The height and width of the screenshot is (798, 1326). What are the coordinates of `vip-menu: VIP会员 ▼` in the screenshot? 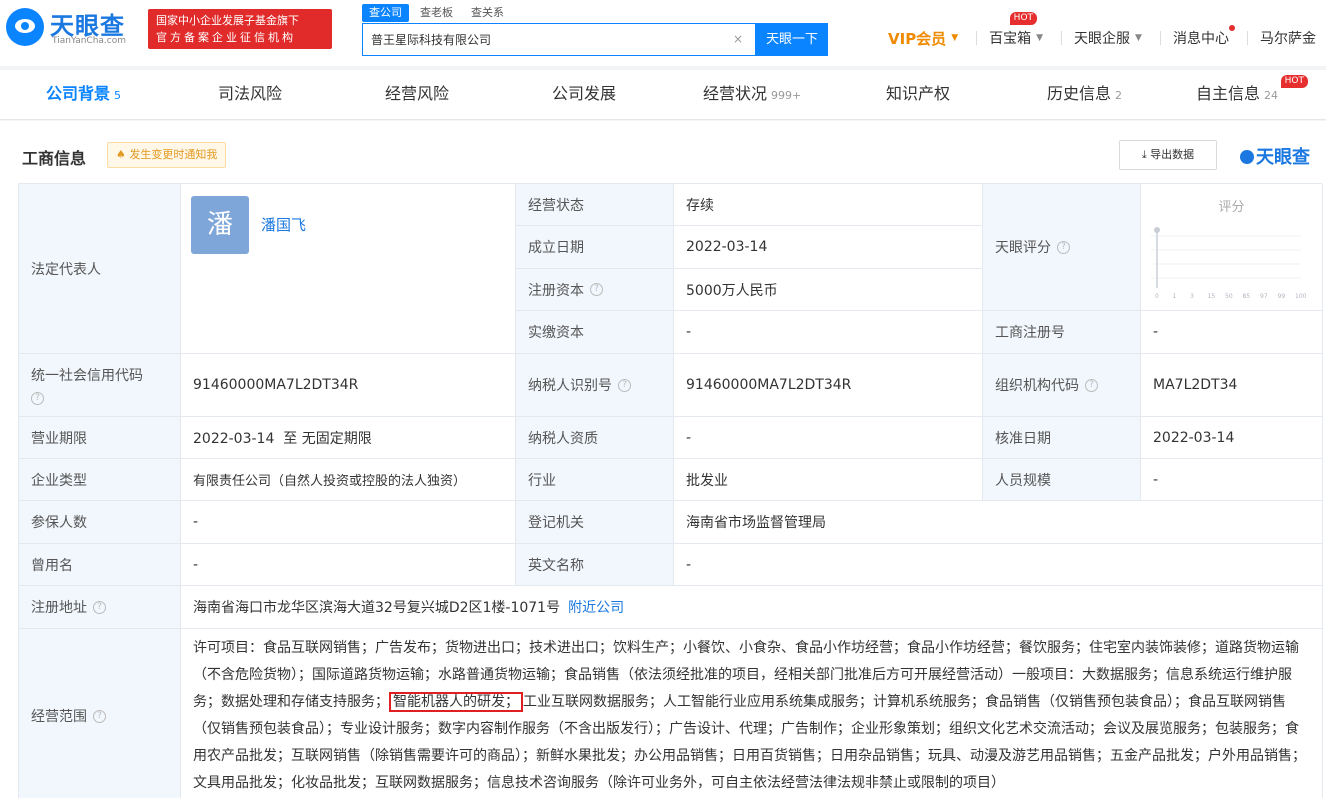 It's located at (923, 38).